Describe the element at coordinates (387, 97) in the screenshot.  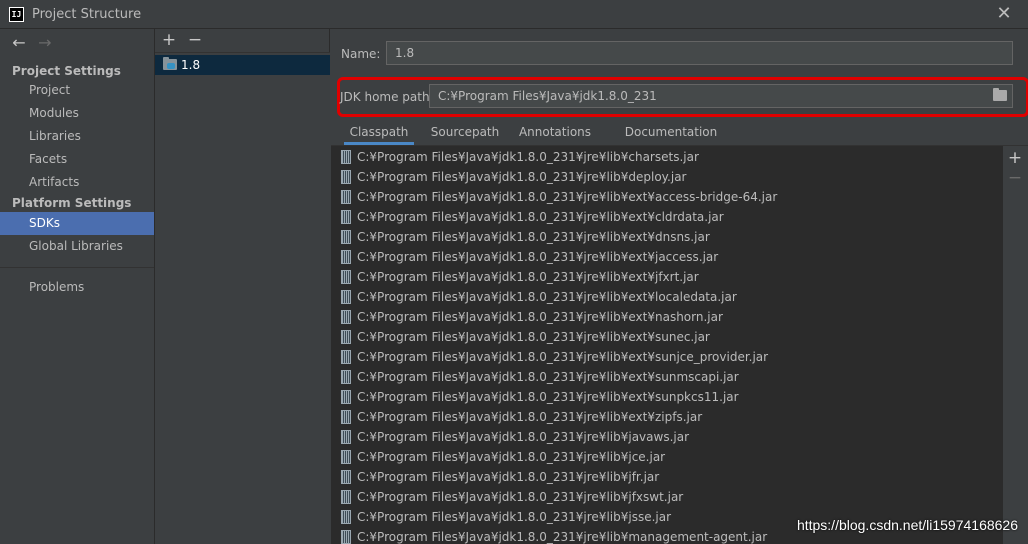
I see `jdk-home-label: JDK home path:` at that location.